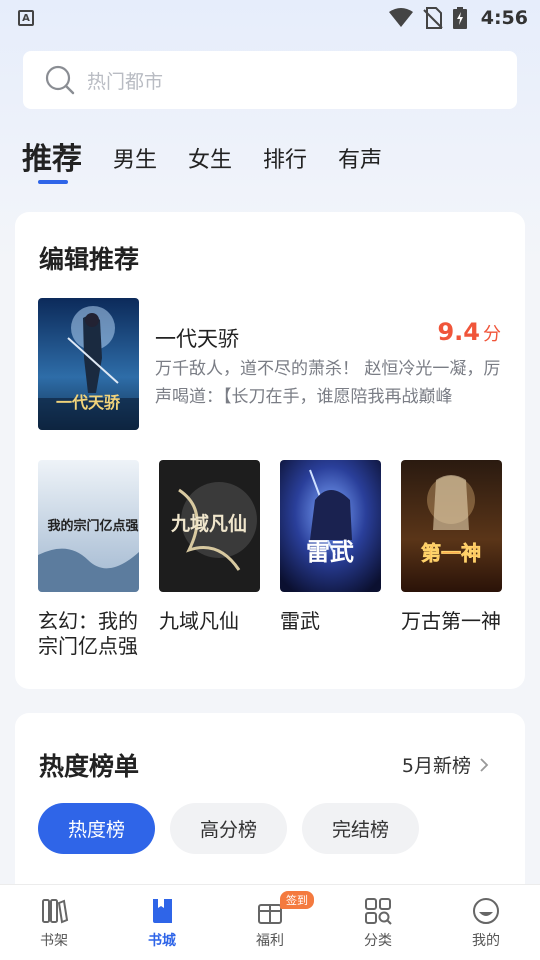 The width and height of the screenshot is (540, 960). I want to click on profile-icon, so click(486, 911).